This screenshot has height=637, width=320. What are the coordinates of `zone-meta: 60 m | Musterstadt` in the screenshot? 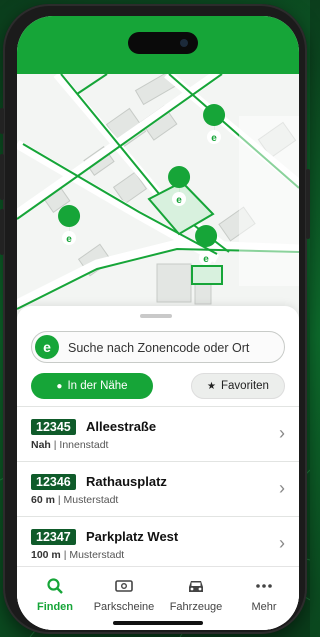 It's located at (75, 500).